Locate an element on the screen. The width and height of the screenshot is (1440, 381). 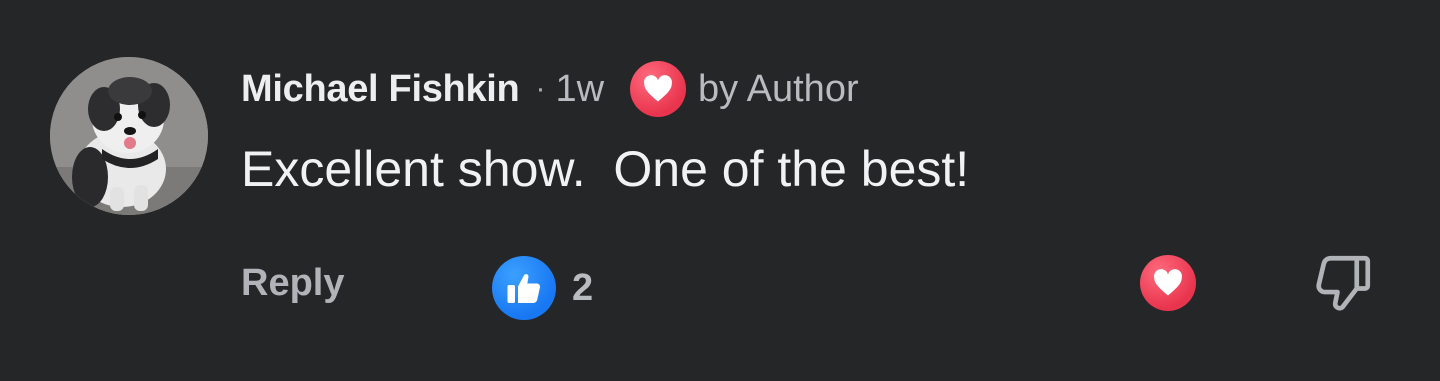
timestamp: 1w is located at coordinates (579, 89).